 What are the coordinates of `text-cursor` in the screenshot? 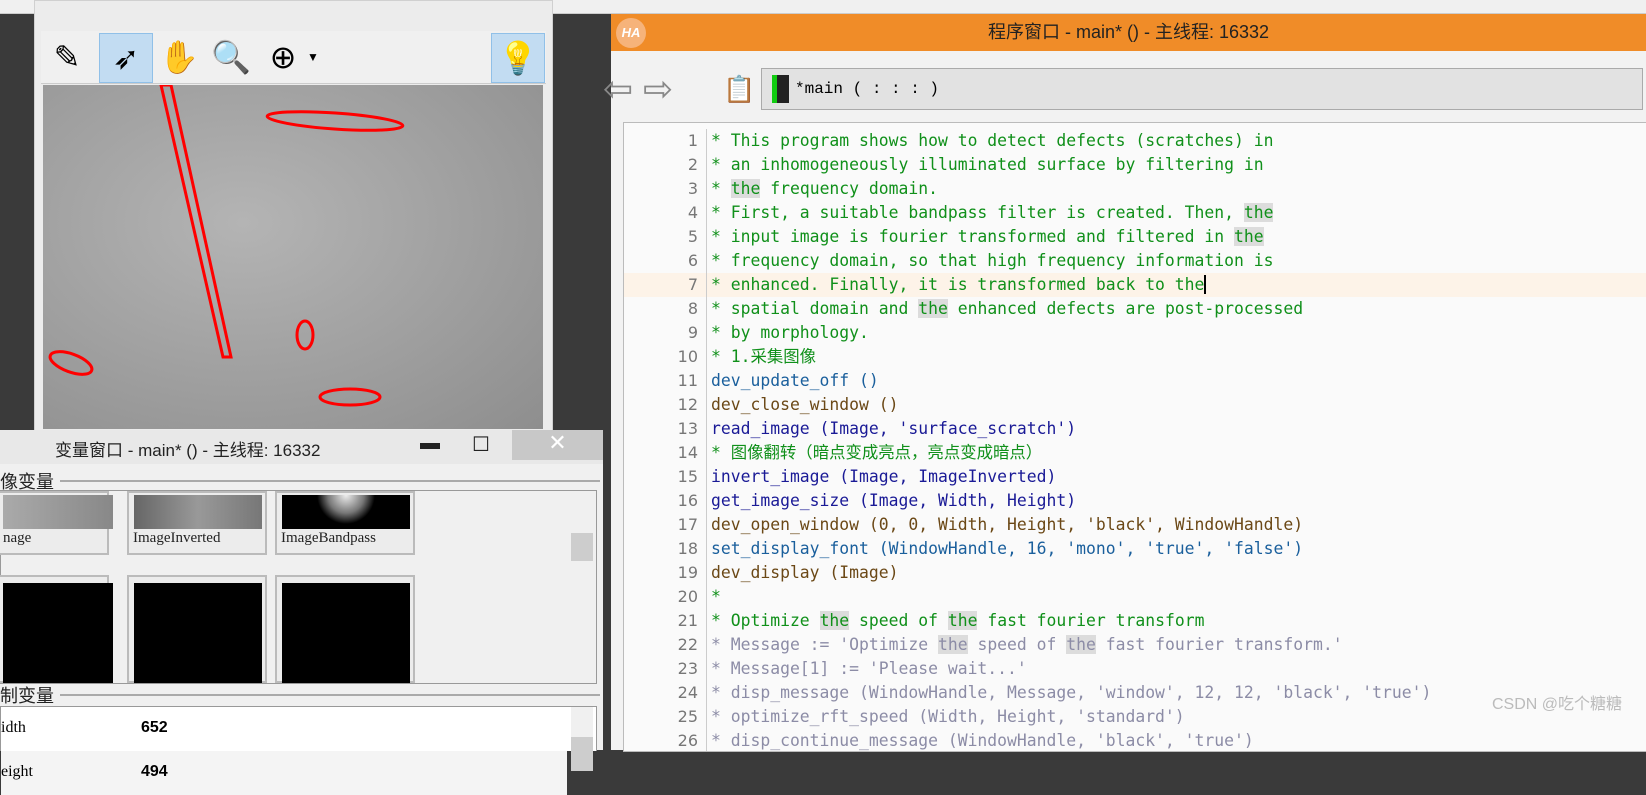 It's located at (1205, 284).